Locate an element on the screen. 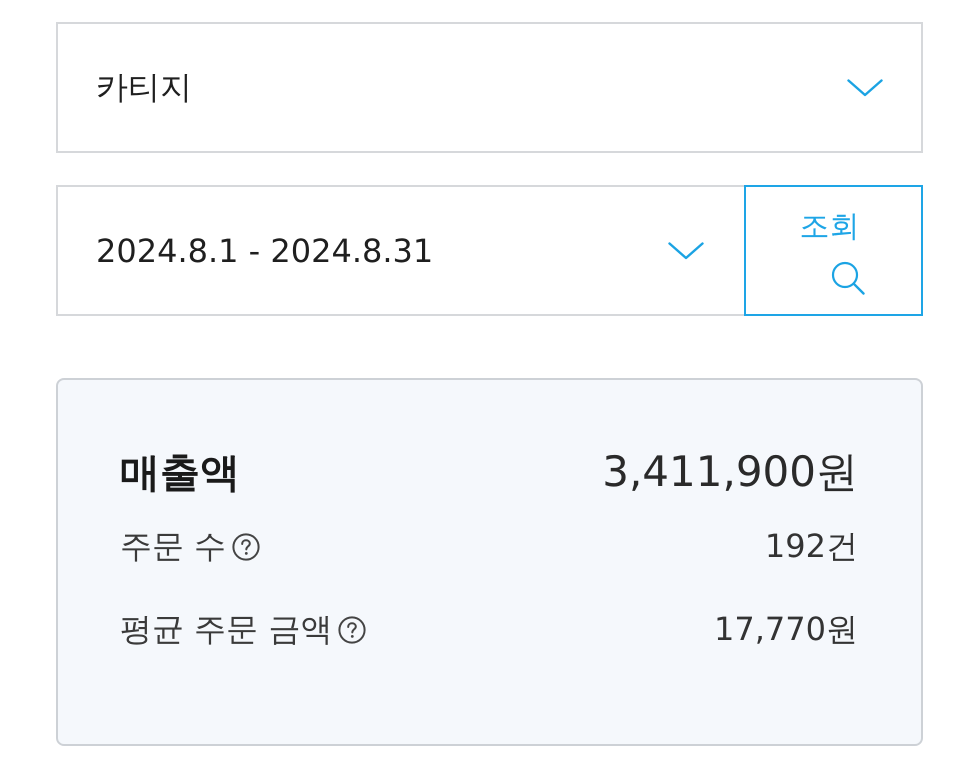 The height and width of the screenshot is (761, 980). metric-value: 192건 is located at coordinates (811, 546).